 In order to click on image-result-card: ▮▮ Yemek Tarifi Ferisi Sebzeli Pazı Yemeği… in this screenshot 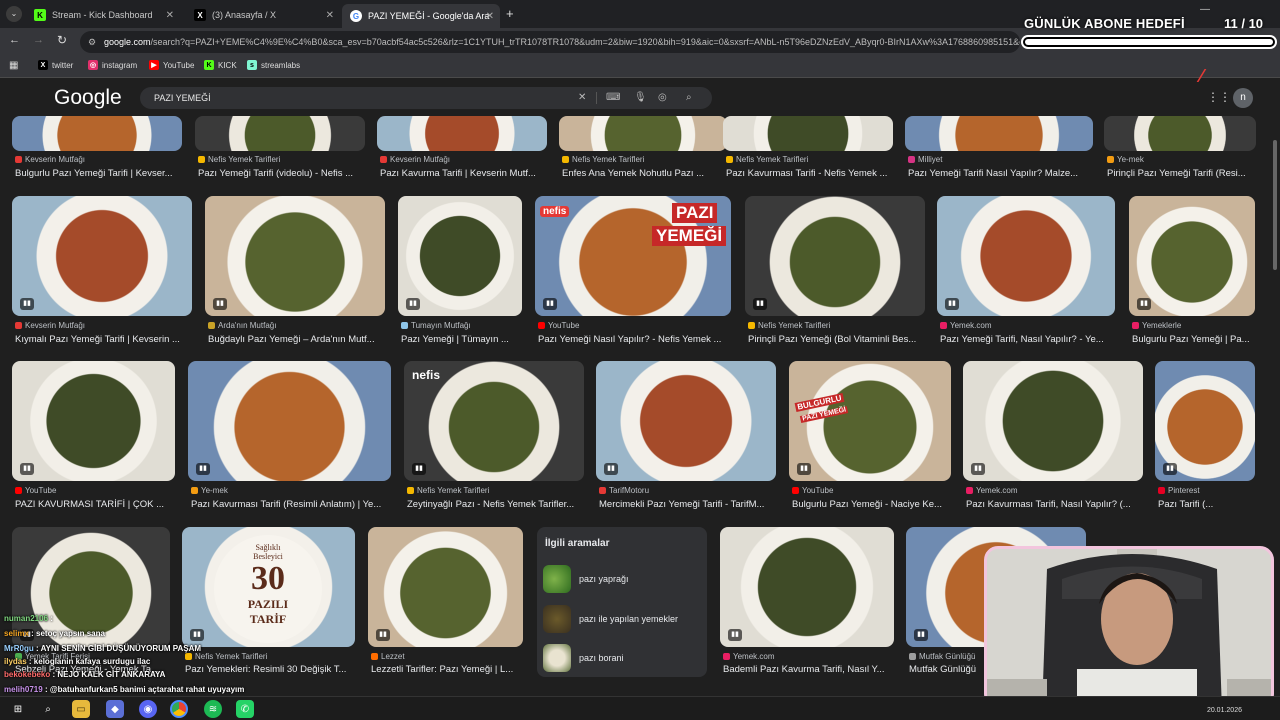, I will do `click(91, 601)`.